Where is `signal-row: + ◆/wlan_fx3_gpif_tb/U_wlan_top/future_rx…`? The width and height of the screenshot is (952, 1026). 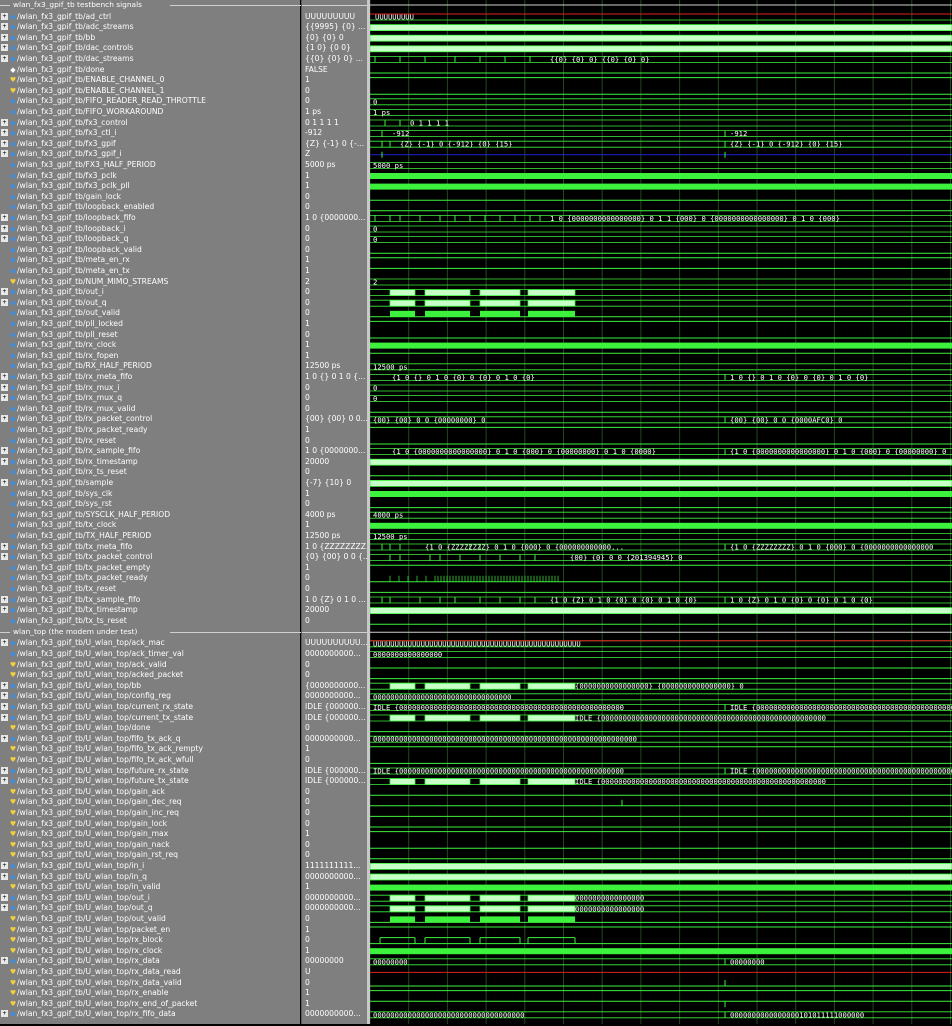
signal-row: + ◆/wlan_fx3_gpif_tb/U_wlan_top/future_rx… is located at coordinates (150, 771).